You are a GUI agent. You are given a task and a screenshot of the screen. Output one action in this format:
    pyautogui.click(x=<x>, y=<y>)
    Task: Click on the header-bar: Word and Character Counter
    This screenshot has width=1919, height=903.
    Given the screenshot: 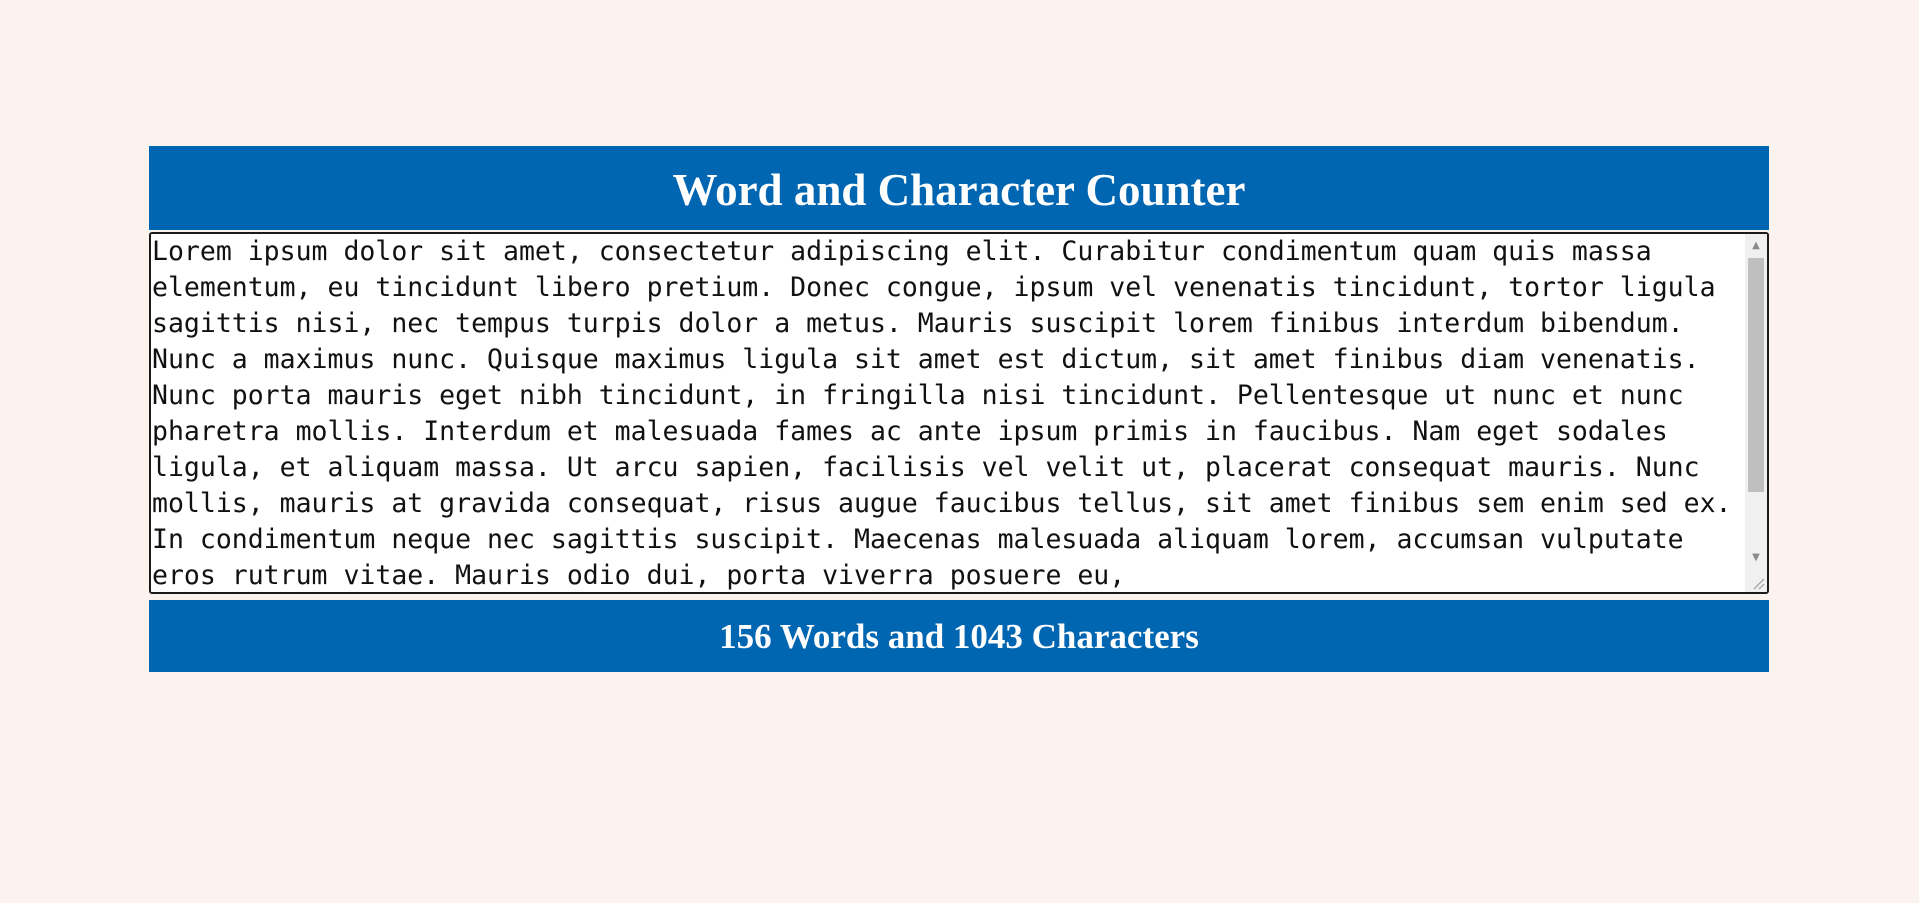 What is the action you would take?
    pyautogui.click(x=959, y=188)
    